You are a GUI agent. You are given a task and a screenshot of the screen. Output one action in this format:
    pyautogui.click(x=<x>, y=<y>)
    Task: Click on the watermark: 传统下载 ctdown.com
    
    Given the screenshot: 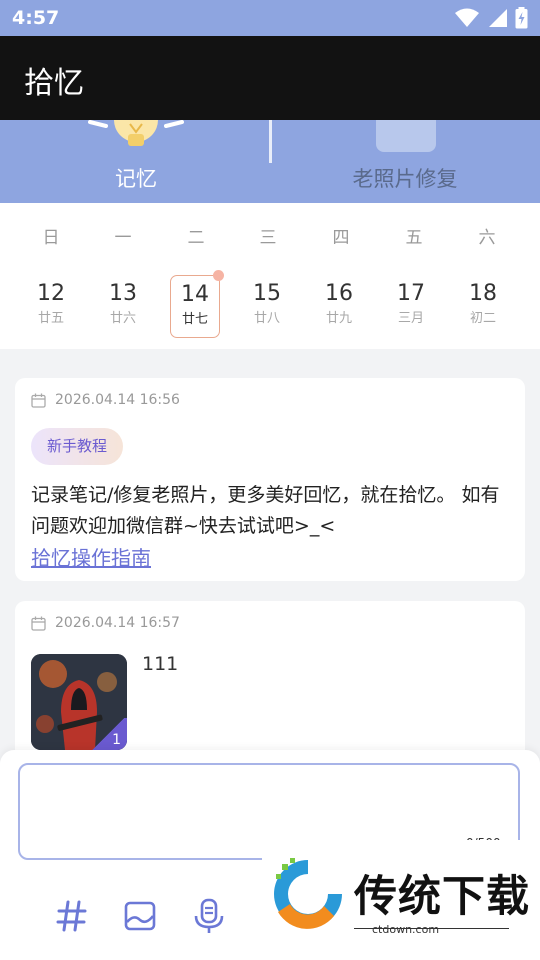 What is the action you would take?
    pyautogui.click(x=401, y=890)
    